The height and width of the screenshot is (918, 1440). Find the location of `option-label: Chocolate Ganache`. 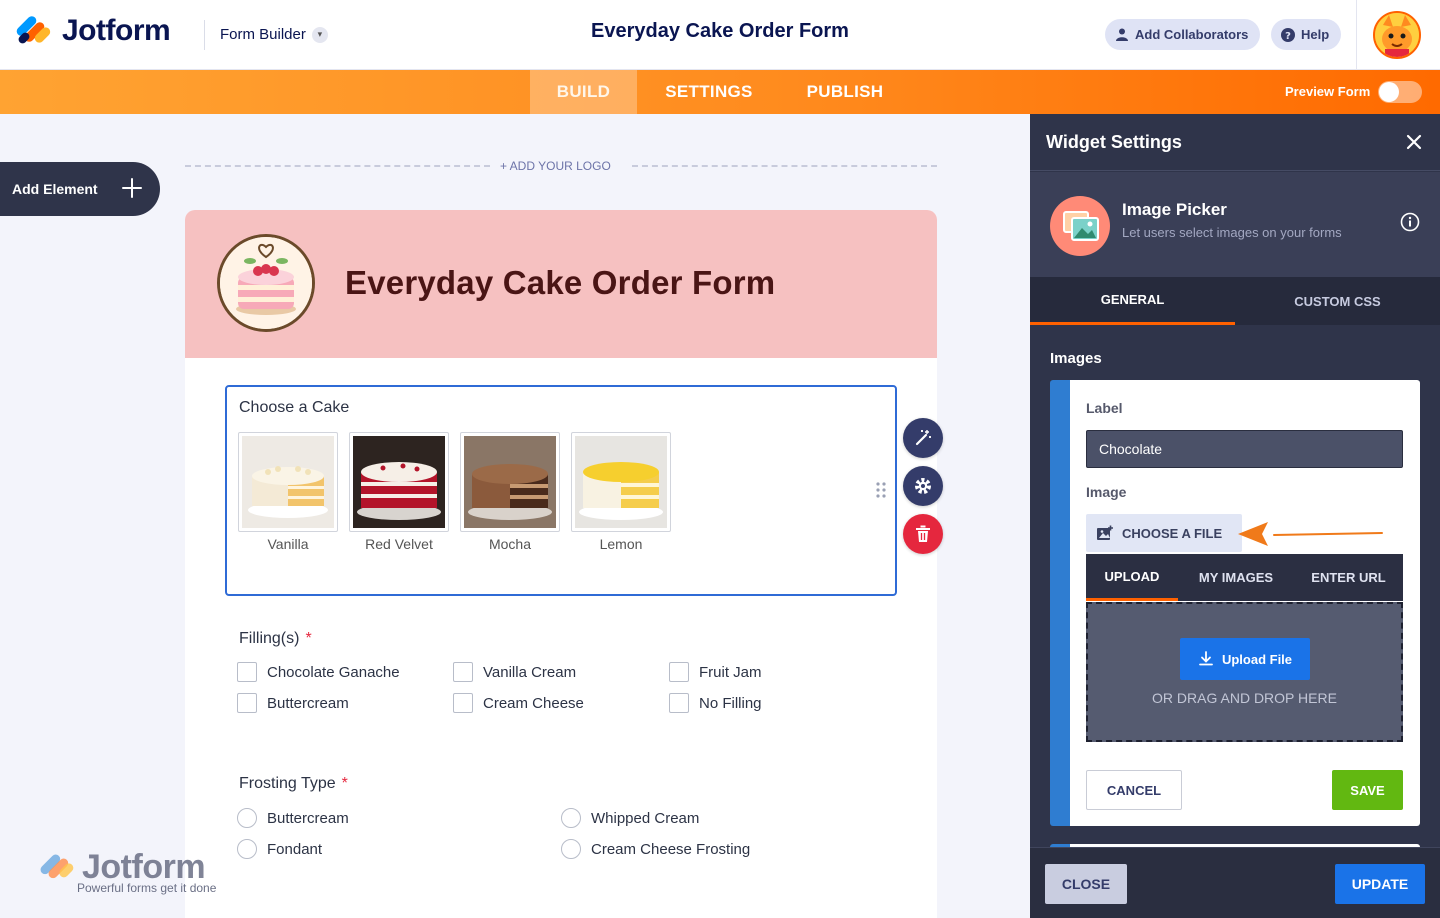

option-label: Chocolate Ganache is located at coordinates (333, 672).